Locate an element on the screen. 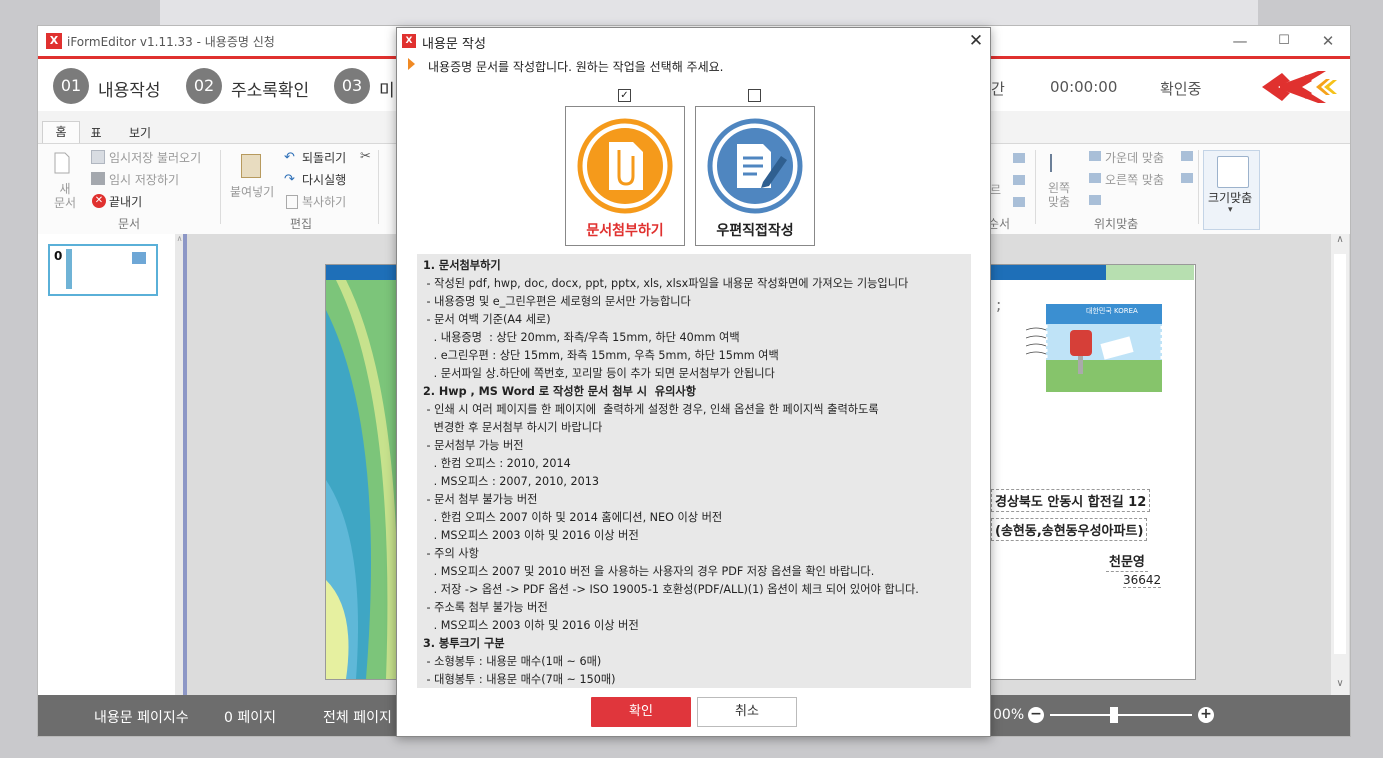  fit-size-button: 크기맞춤 ▾ is located at coordinates (1231, 190).